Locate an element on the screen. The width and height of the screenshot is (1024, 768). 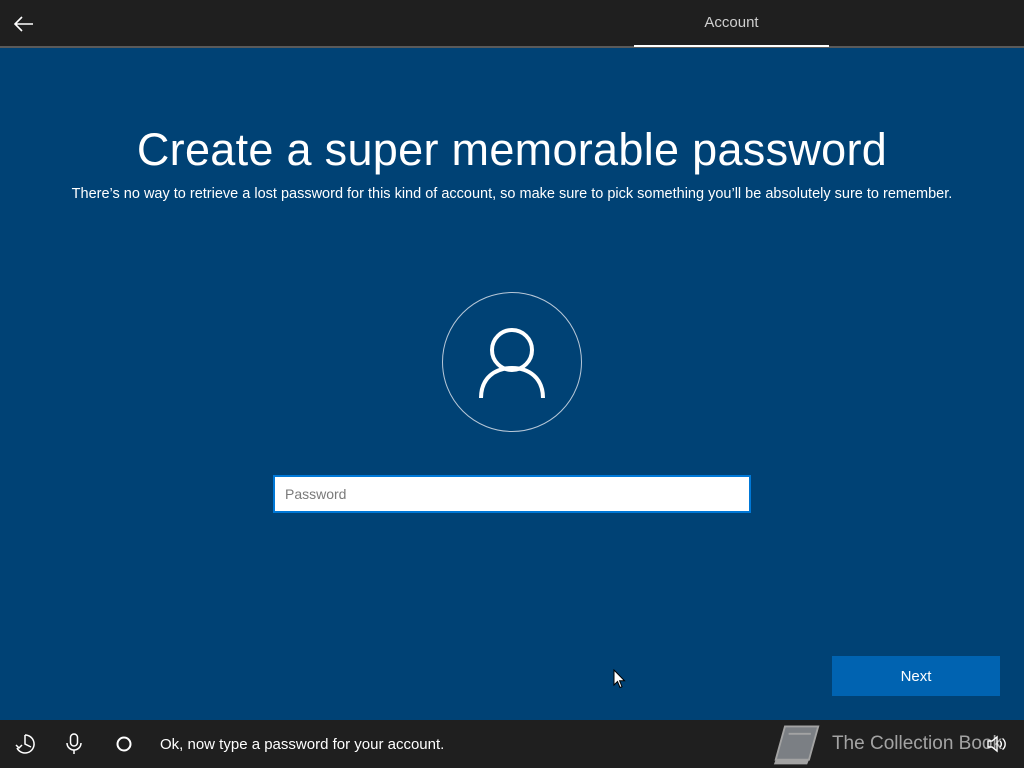
top-bar is located at coordinates (512, 23).